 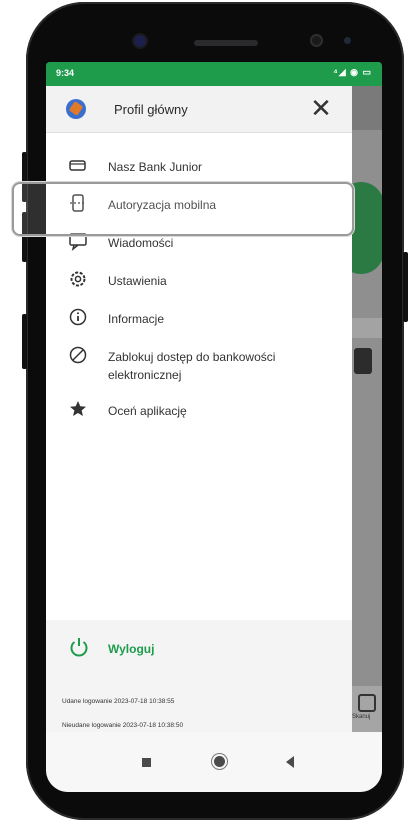 What do you see at coordinates (131, 649) in the screenshot?
I see `logout-button: Wyloguj` at bounding box center [131, 649].